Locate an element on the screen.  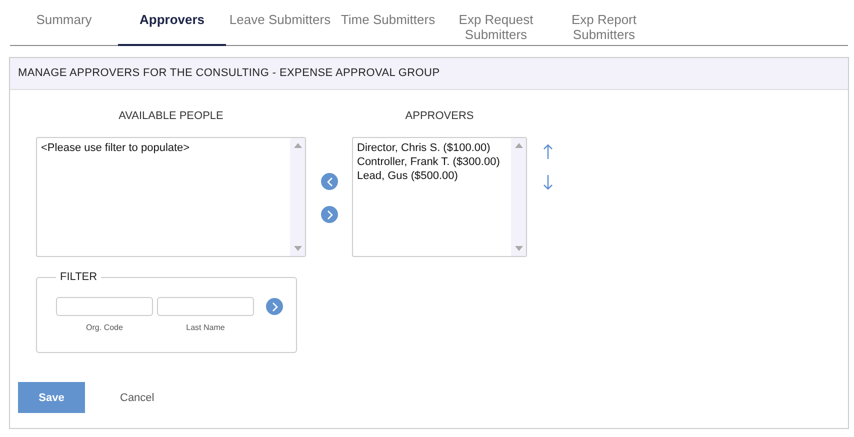
list-item: <Please use filter to populate> is located at coordinates (115, 148).